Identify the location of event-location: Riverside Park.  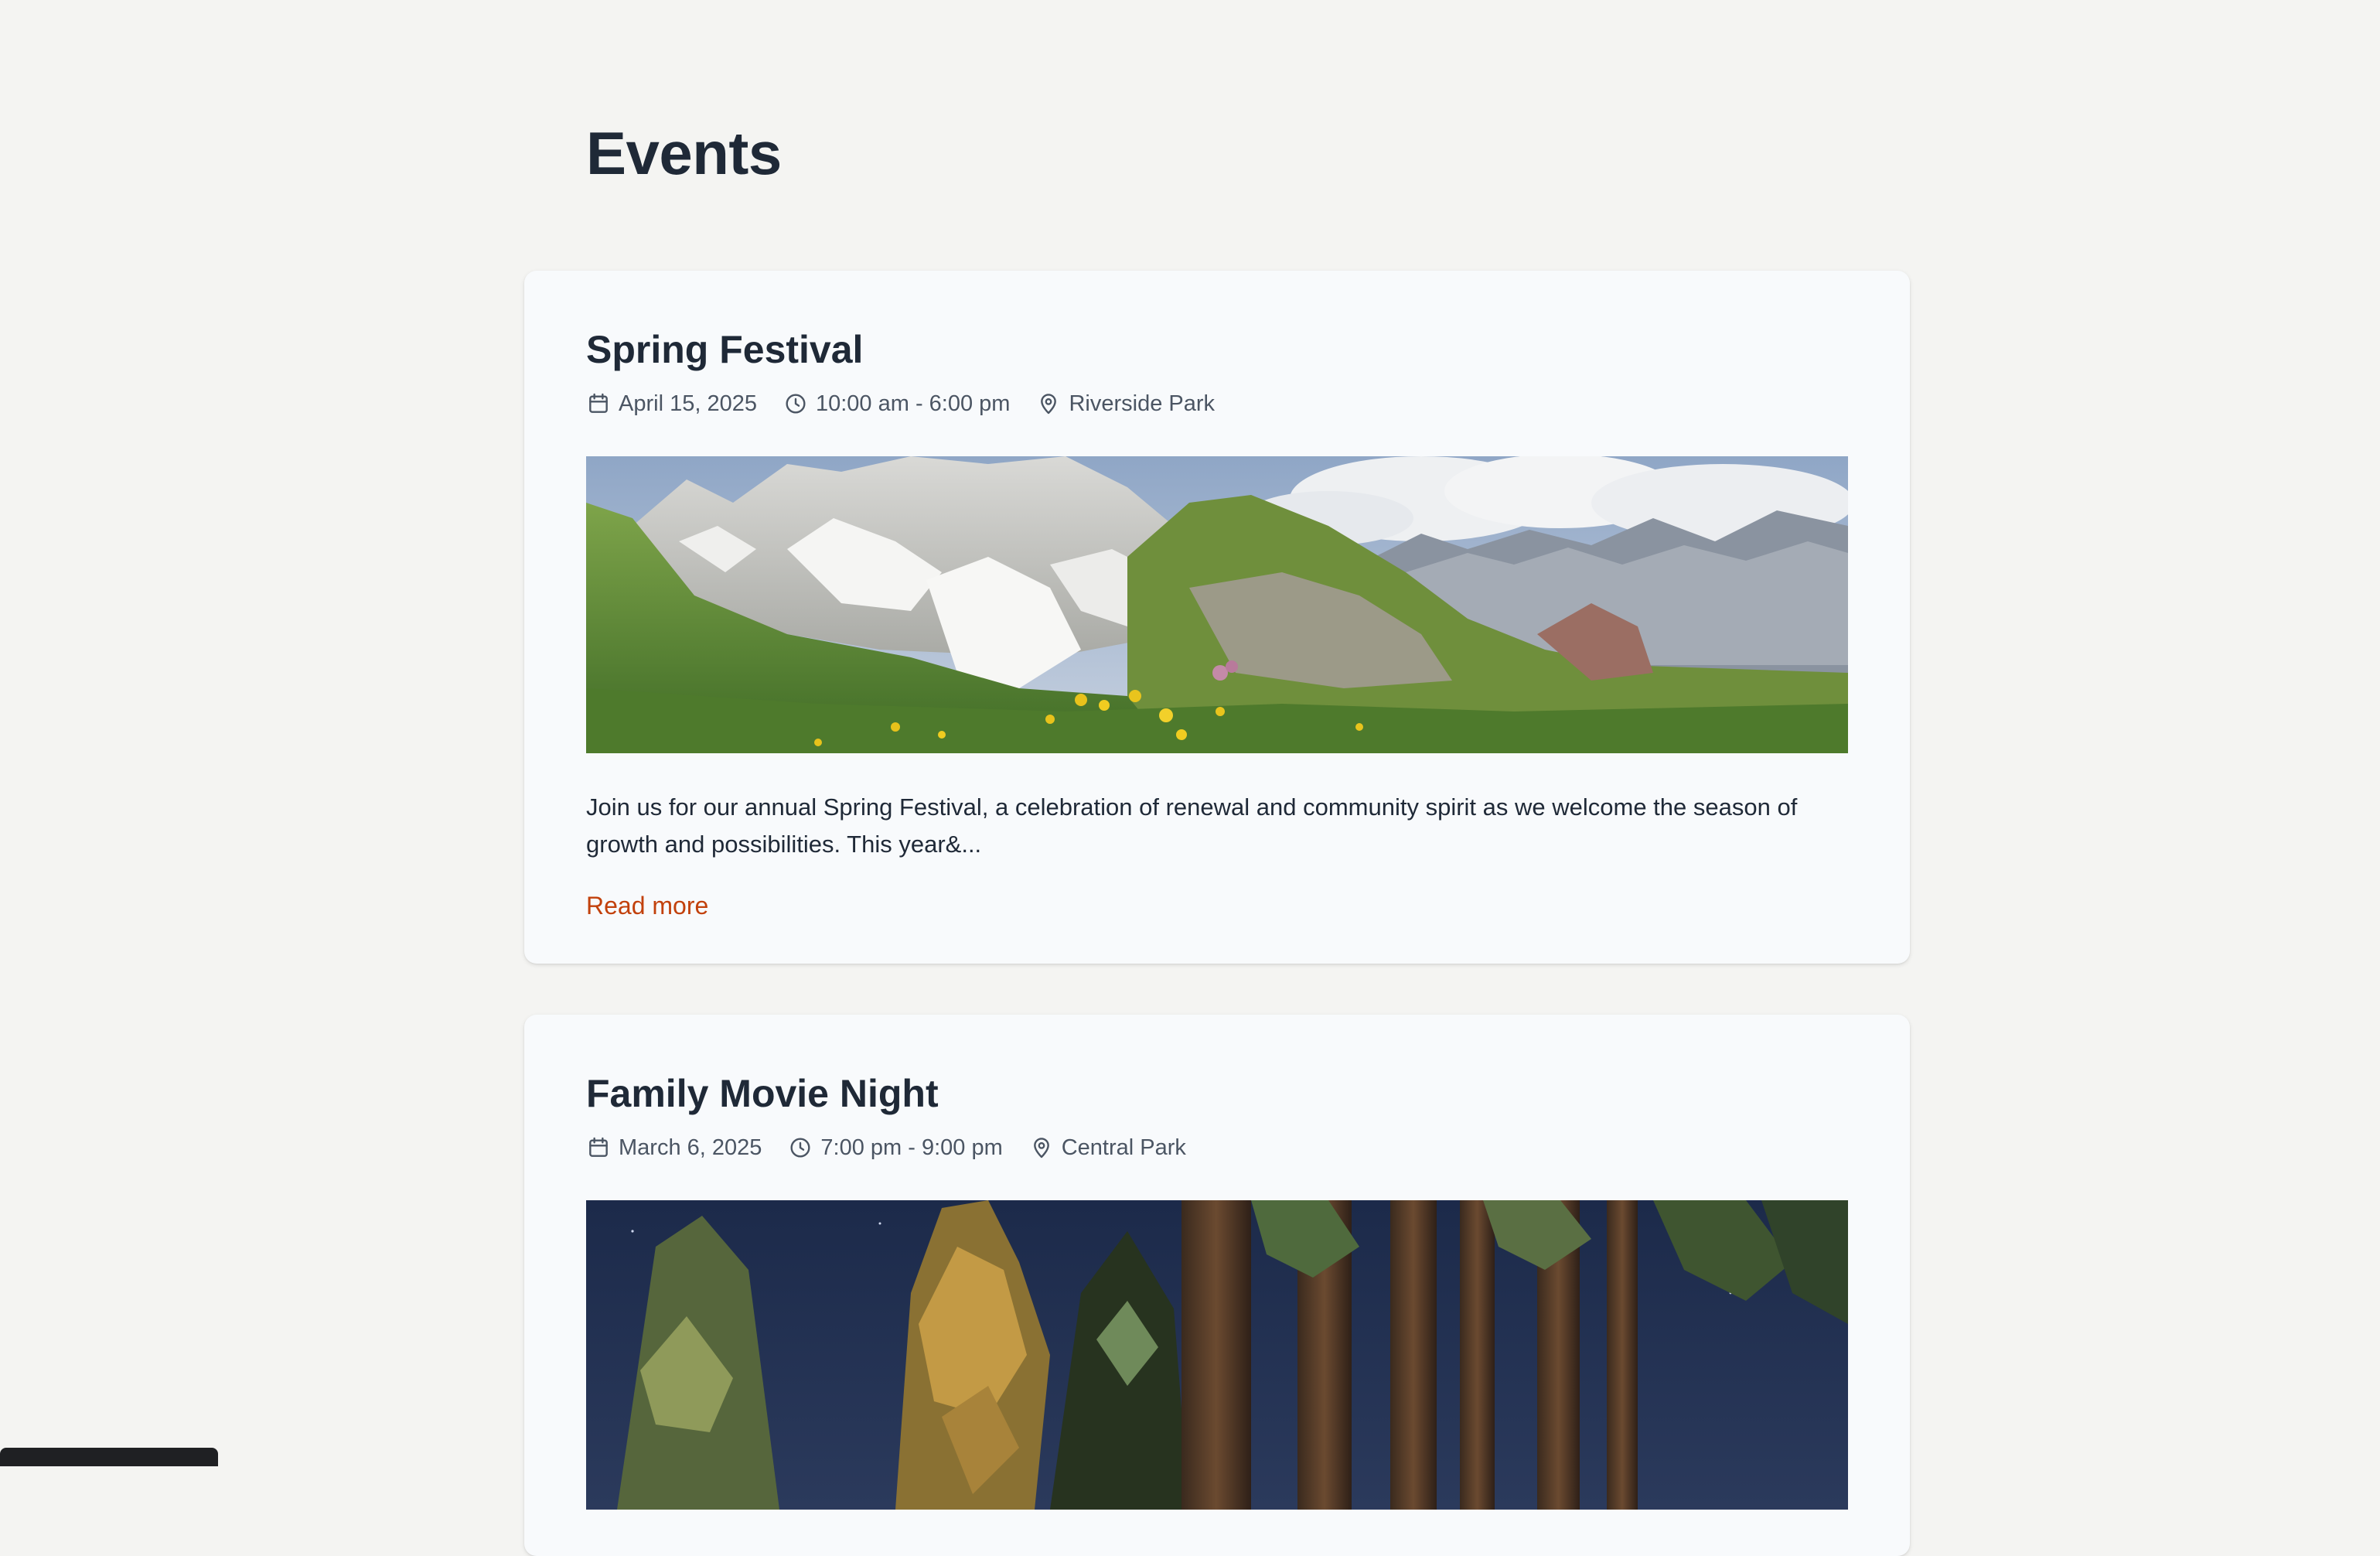
(1125, 404).